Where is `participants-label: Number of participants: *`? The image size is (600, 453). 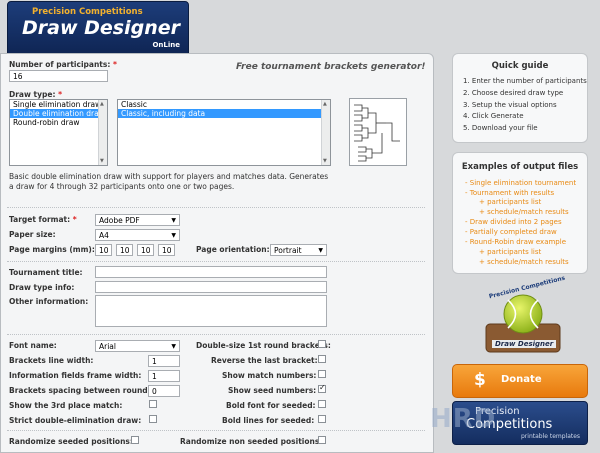 participants-label: Number of participants: * is located at coordinates (63, 64).